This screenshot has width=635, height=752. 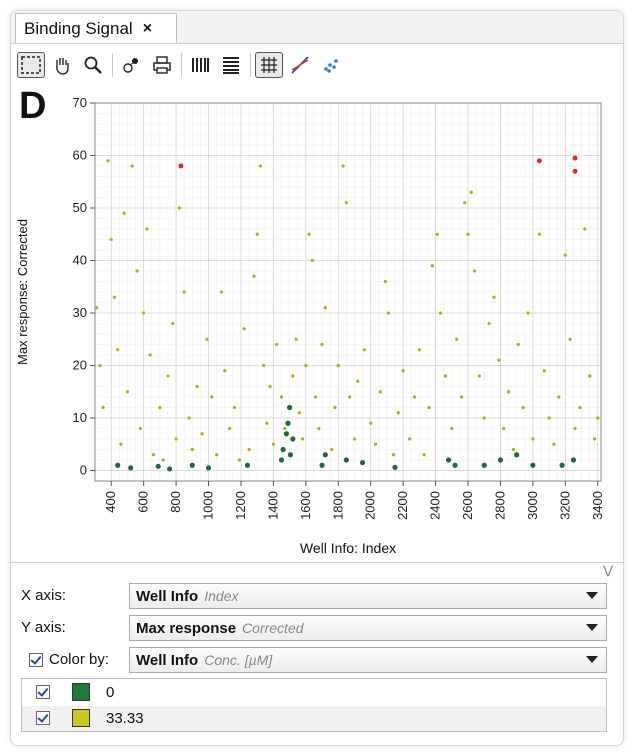 I want to click on select-rect-icon, so click(x=31, y=65).